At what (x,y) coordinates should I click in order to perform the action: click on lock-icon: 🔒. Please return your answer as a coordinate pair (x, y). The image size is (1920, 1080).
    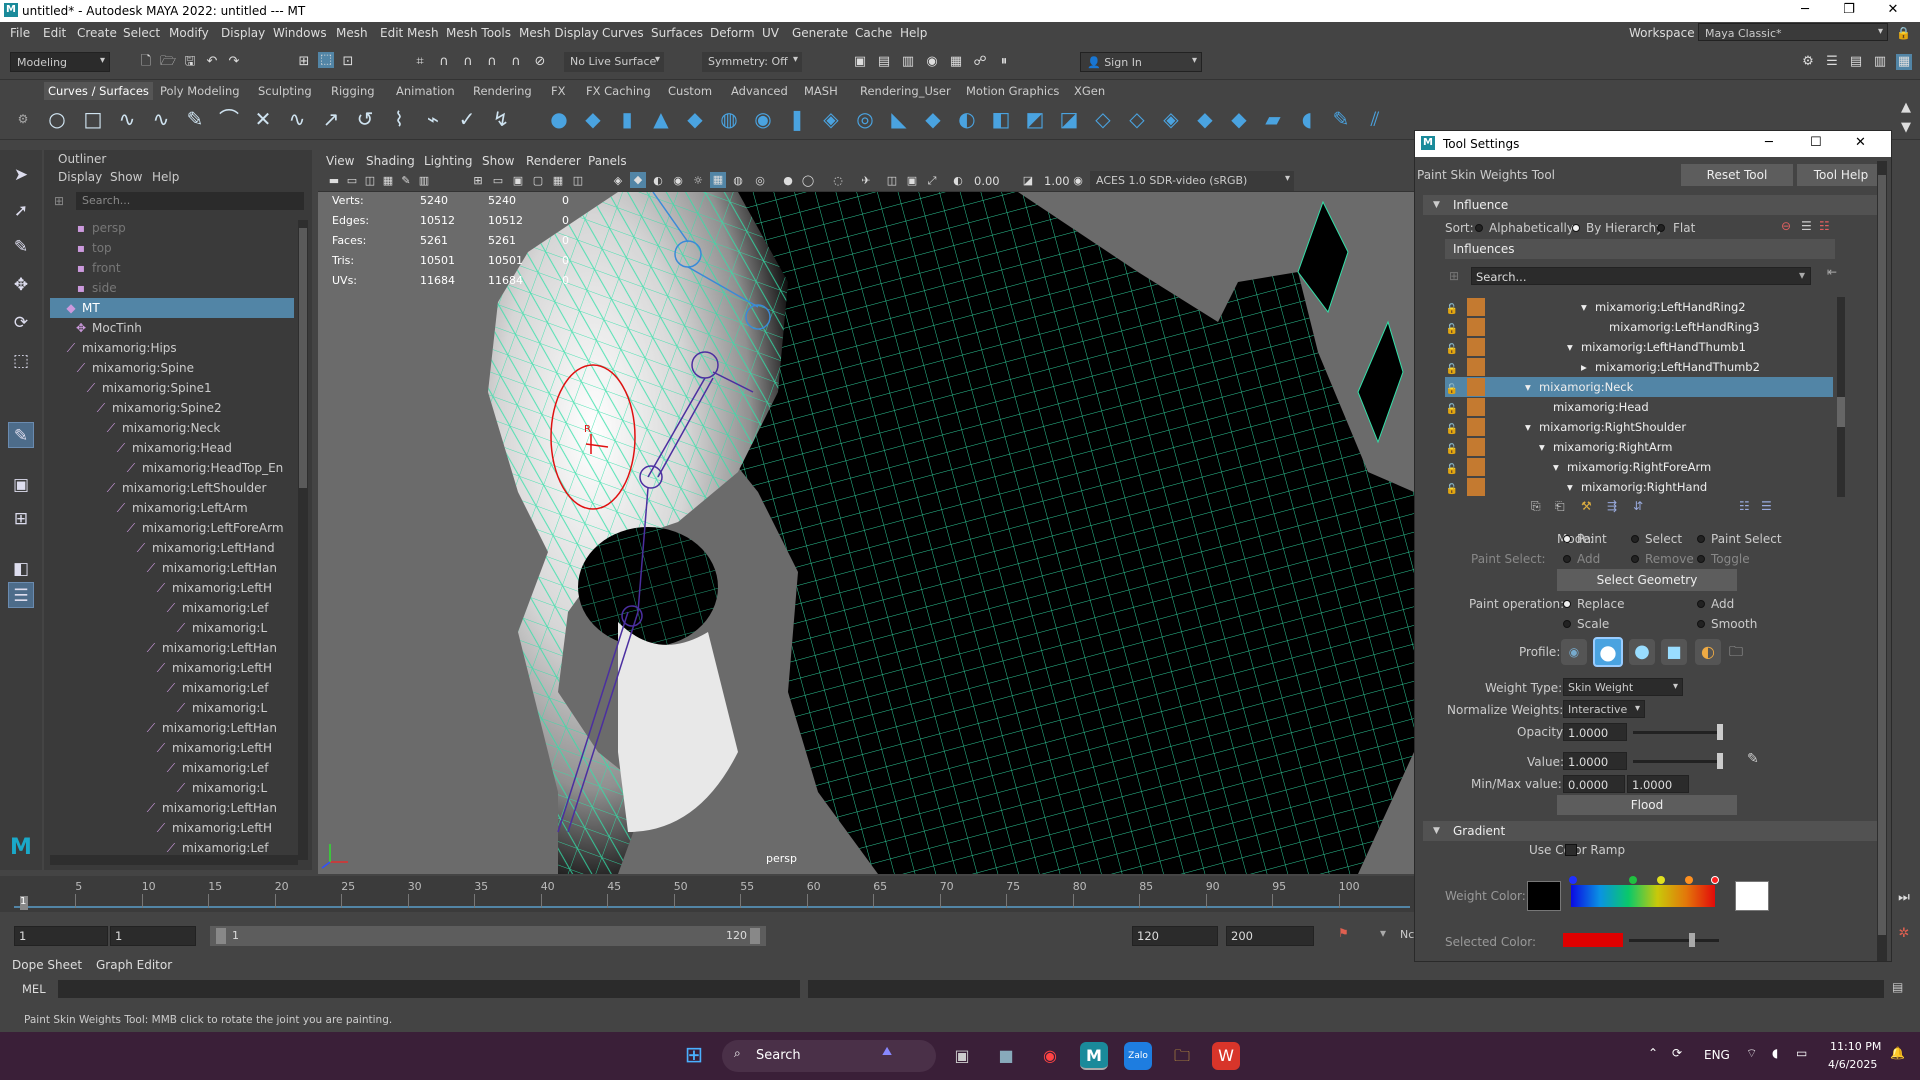
    Looking at the image, I should click on (1903, 33).